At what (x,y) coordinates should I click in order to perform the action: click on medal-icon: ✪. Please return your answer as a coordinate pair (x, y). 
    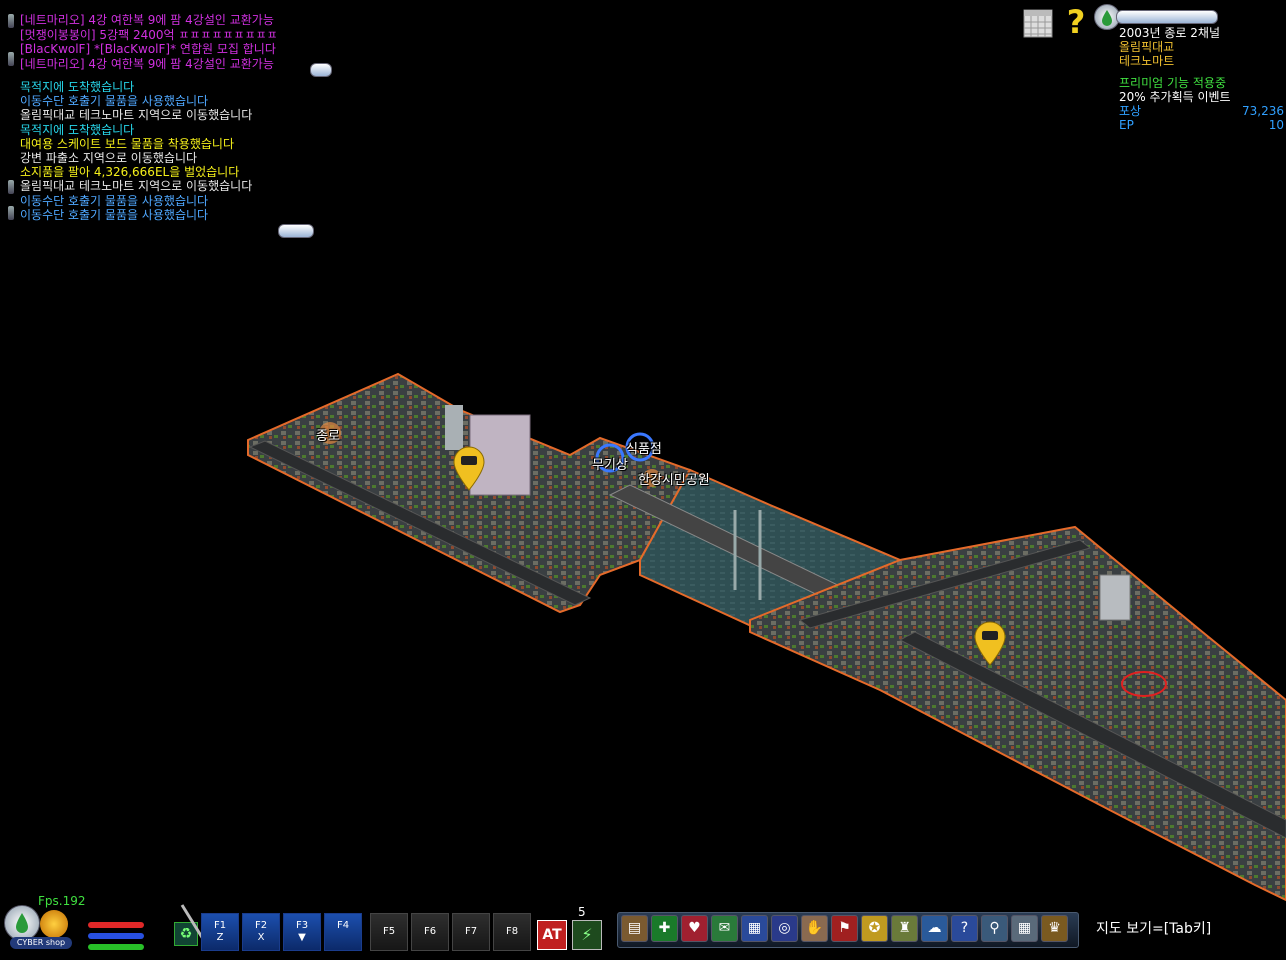
    Looking at the image, I should click on (874, 928).